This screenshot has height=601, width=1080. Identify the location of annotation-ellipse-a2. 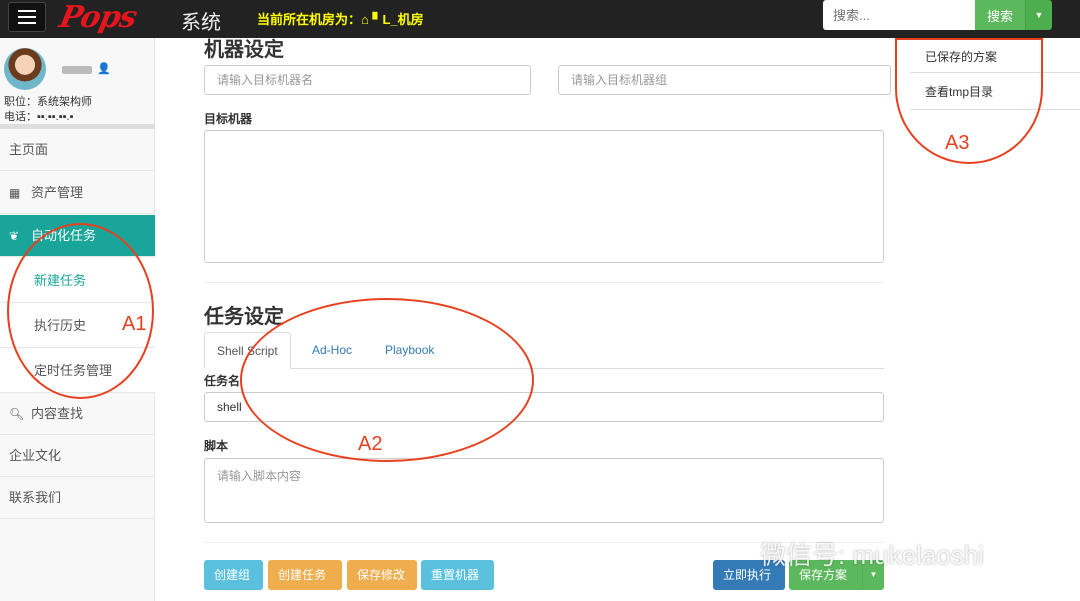
(387, 380).